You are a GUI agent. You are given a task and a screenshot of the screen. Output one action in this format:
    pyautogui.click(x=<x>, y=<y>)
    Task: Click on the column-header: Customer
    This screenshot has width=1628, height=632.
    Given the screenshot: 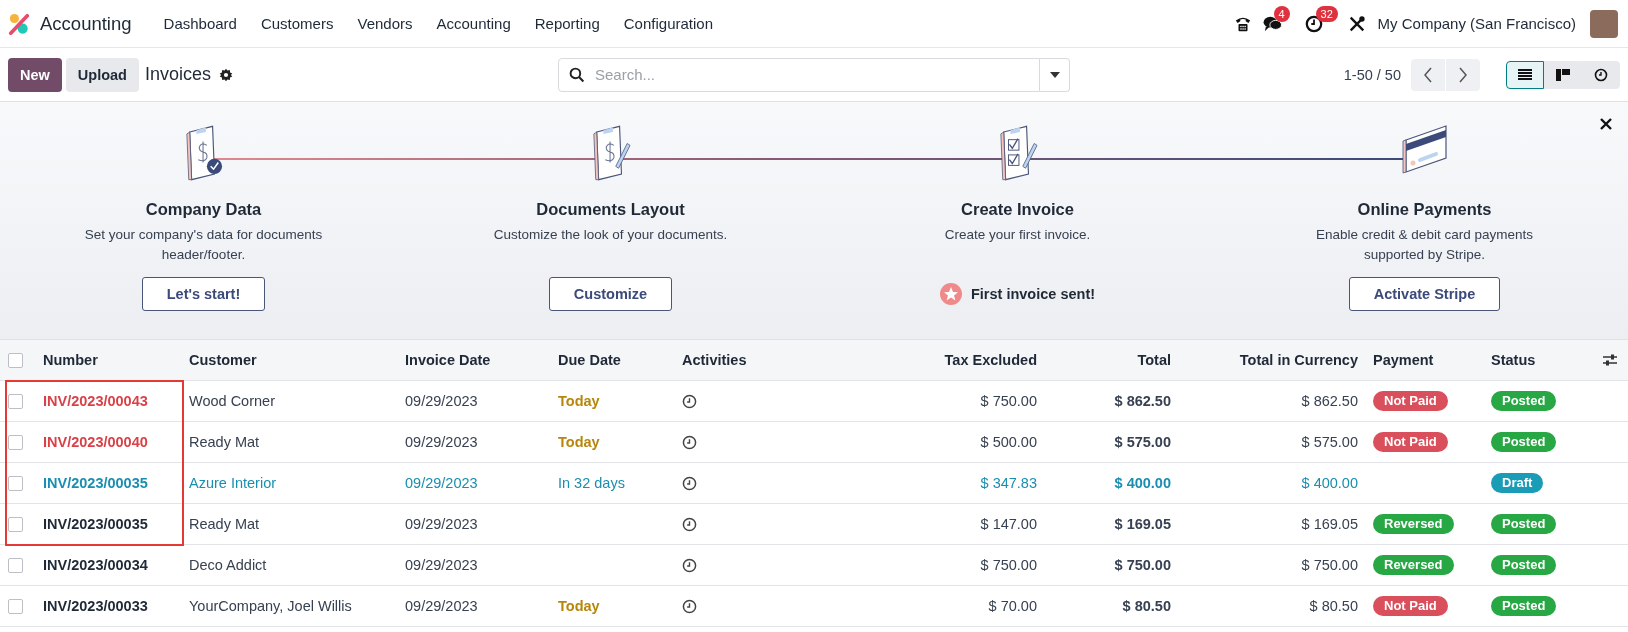 What is the action you would take?
    pyautogui.click(x=223, y=360)
    